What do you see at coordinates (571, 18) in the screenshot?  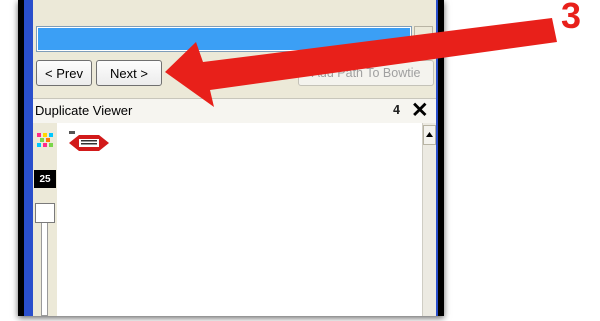 I see `callout-step-number: 3` at bounding box center [571, 18].